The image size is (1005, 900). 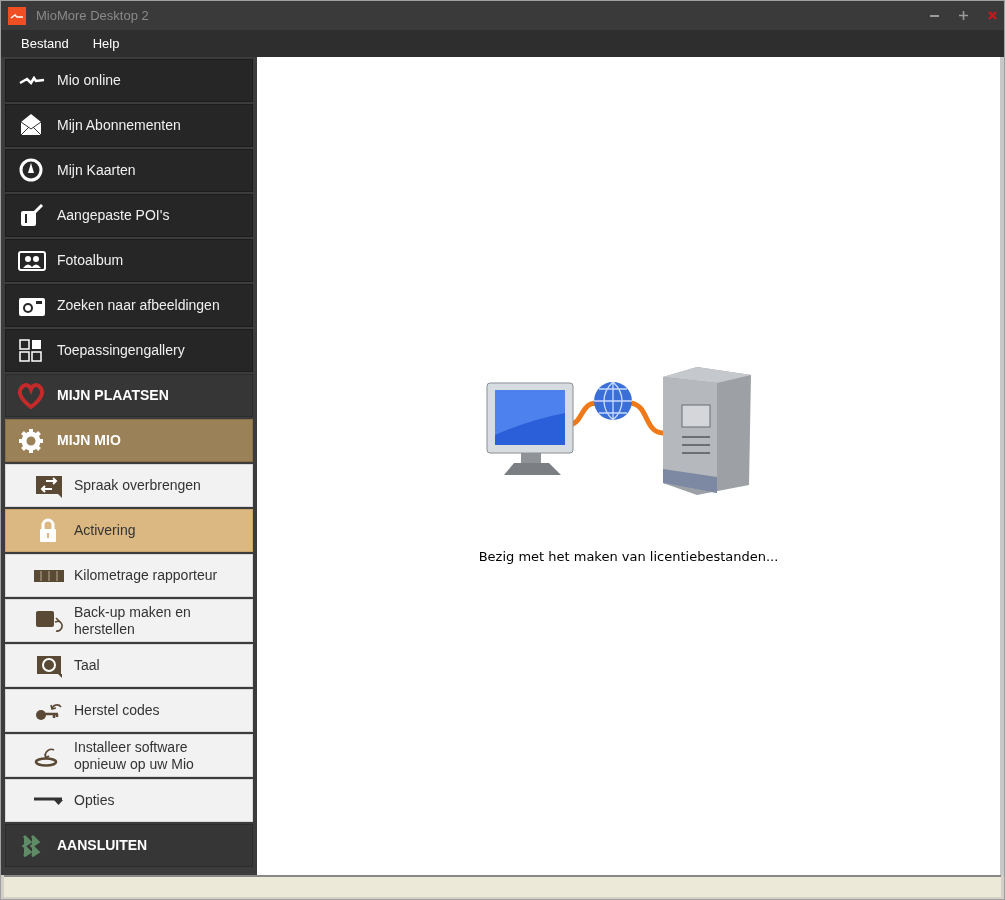 What do you see at coordinates (129, 575) in the screenshot?
I see `sidebar-item: Kilometrage rapporteur` at bounding box center [129, 575].